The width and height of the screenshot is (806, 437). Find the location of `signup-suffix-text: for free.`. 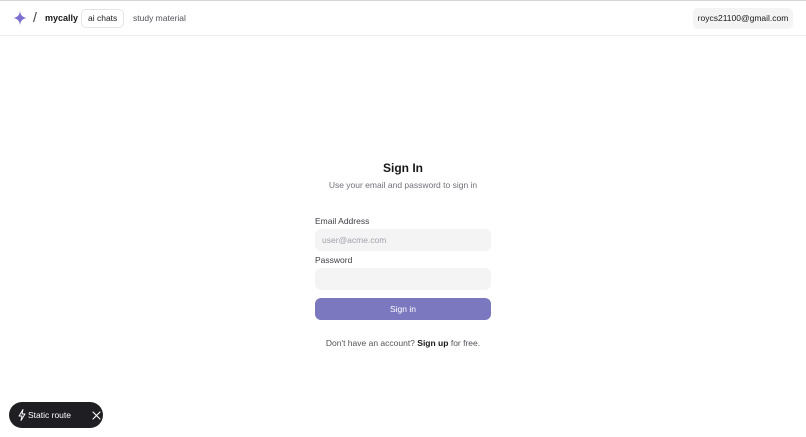

signup-suffix-text: for free. is located at coordinates (465, 343).